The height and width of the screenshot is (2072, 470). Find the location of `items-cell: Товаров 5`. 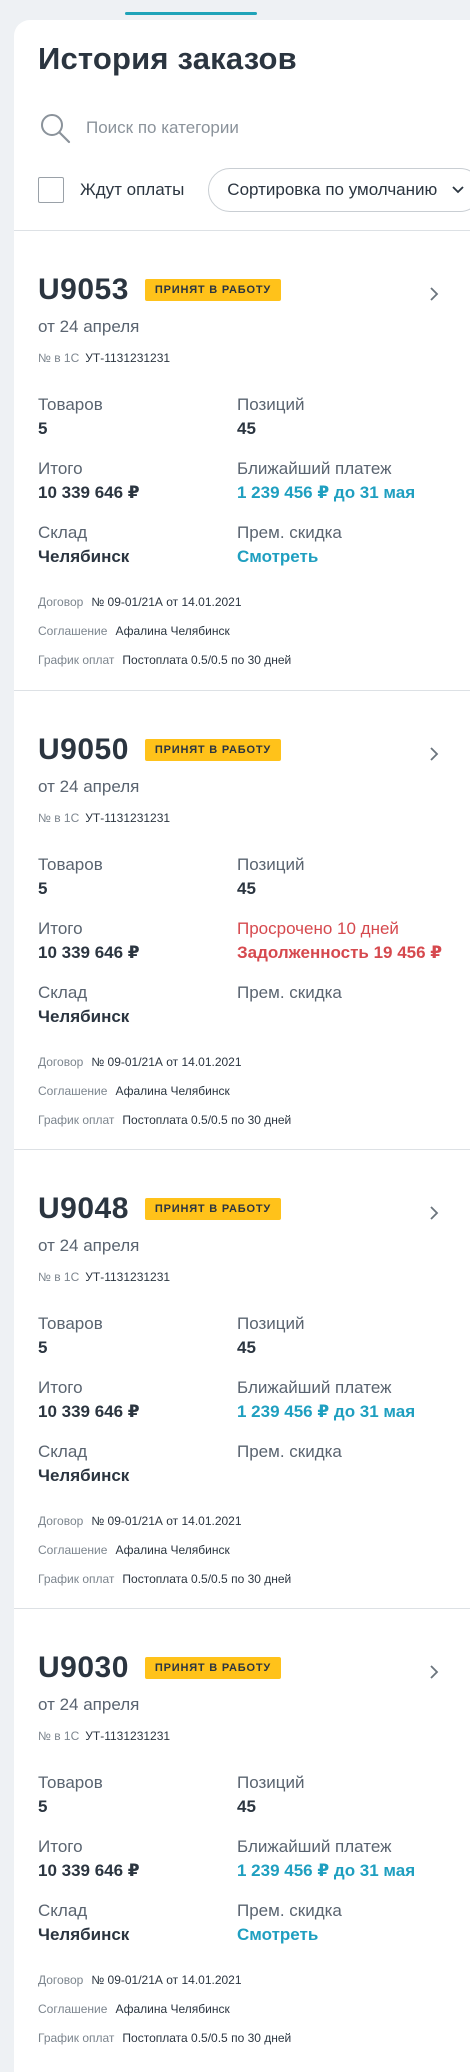

items-cell: Товаров 5 is located at coordinates (137, 1795).